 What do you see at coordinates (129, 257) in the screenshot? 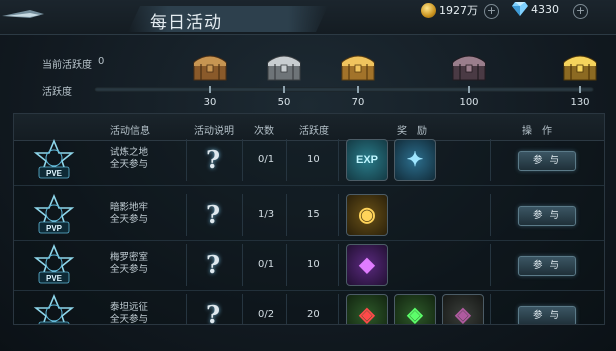
I see `activity-name: 梅罗密室` at bounding box center [129, 257].